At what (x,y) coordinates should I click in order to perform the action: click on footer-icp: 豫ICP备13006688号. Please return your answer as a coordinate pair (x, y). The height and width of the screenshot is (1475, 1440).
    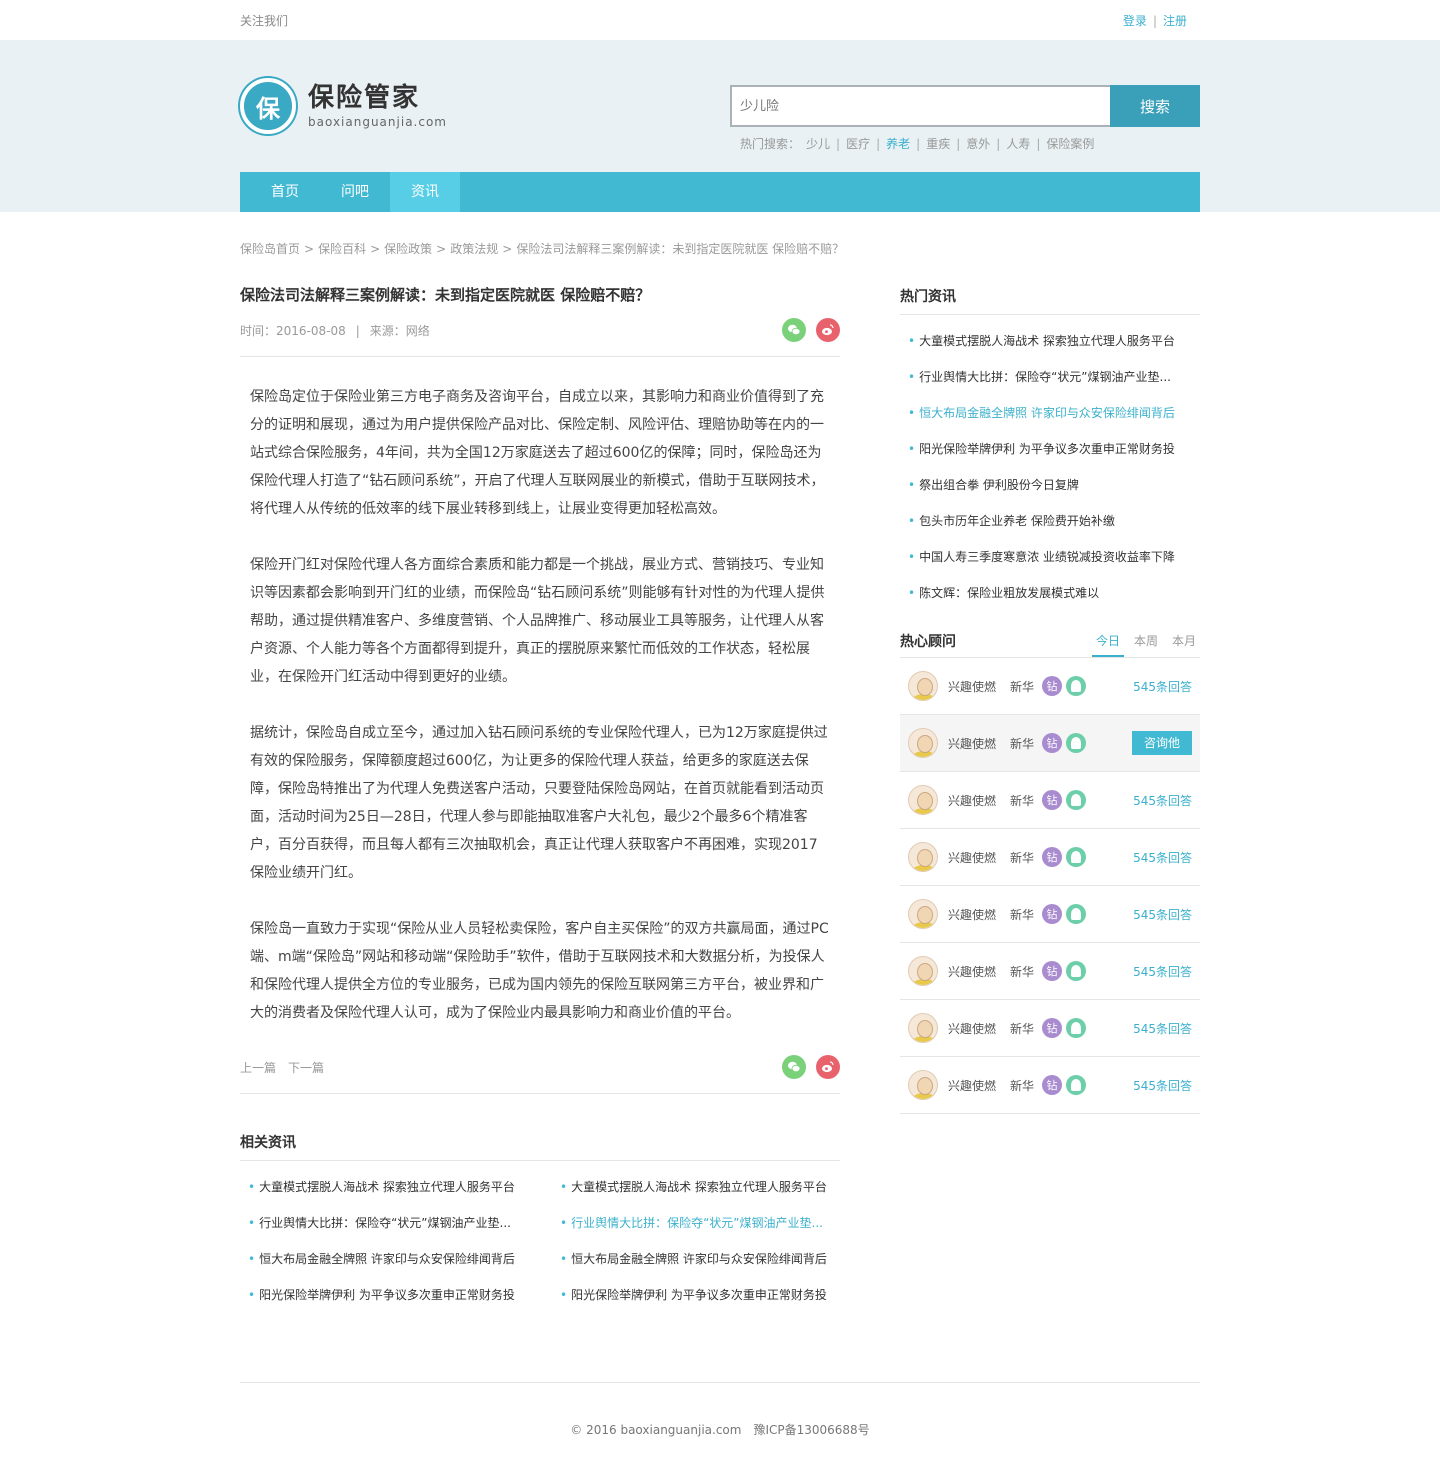
    Looking at the image, I should click on (811, 1430).